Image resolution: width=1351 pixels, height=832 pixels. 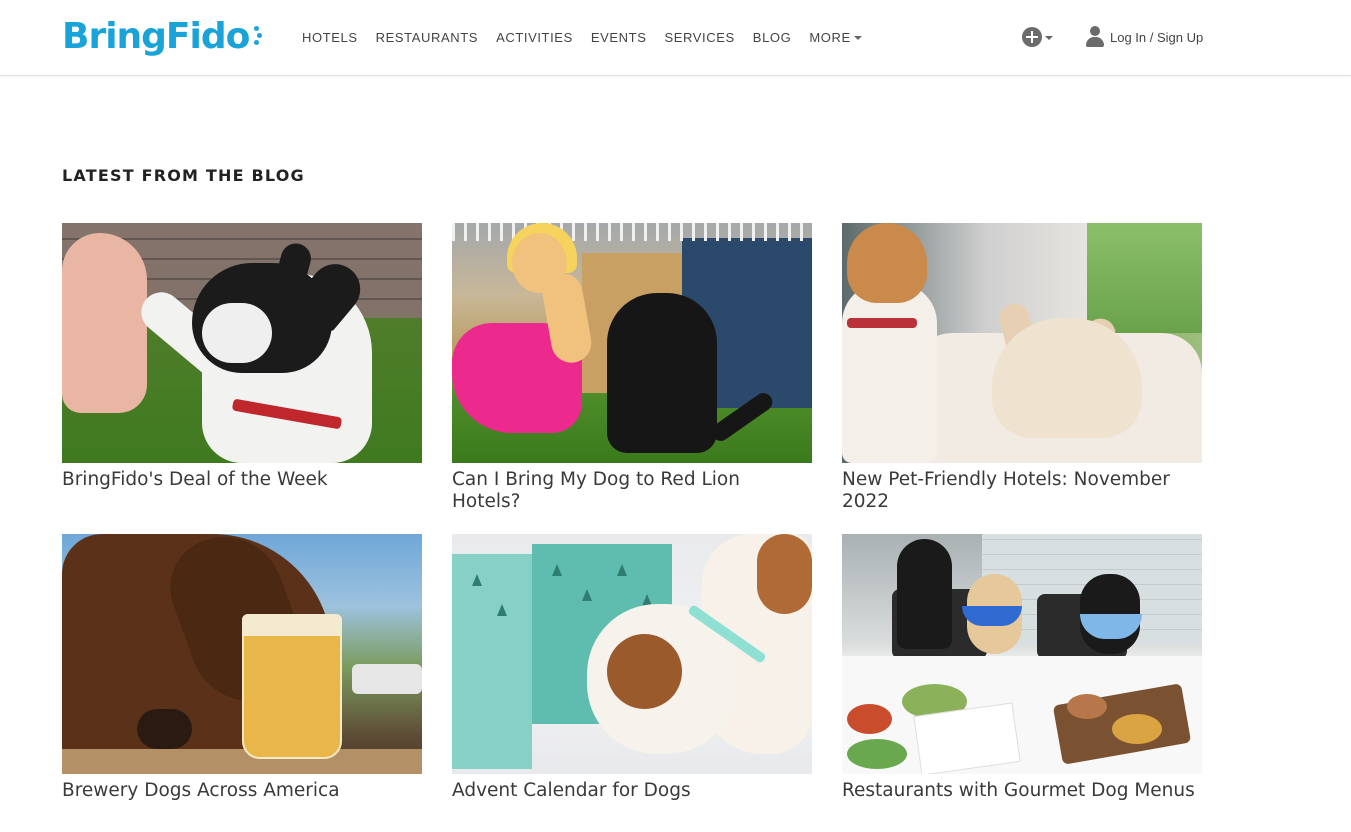 What do you see at coordinates (1018, 790) in the screenshot?
I see `blog-card-title: Restaurants with Gourmet Dog Menus` at bounding box center [1018, 790].